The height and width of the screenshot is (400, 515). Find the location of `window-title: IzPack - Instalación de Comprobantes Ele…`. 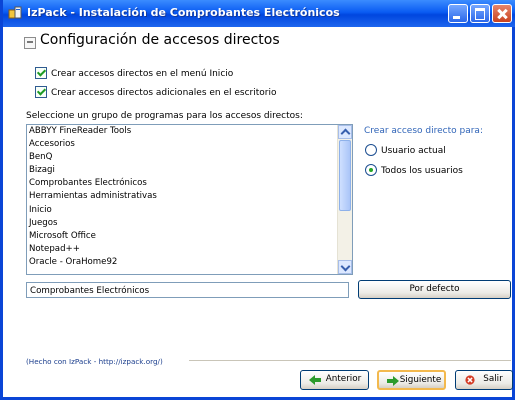

window-title: IzPack - Instalación de Comprobantes Ele… is located at coordinates (183, 12).